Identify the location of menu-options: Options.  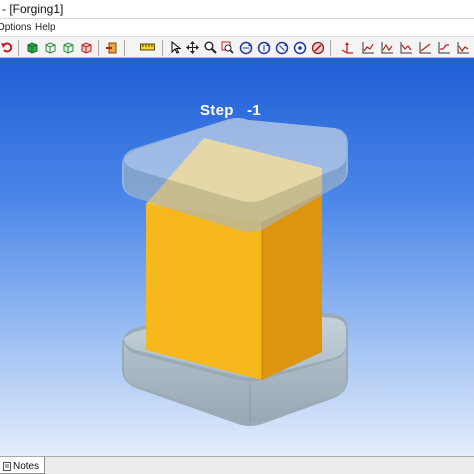
(15, 27).